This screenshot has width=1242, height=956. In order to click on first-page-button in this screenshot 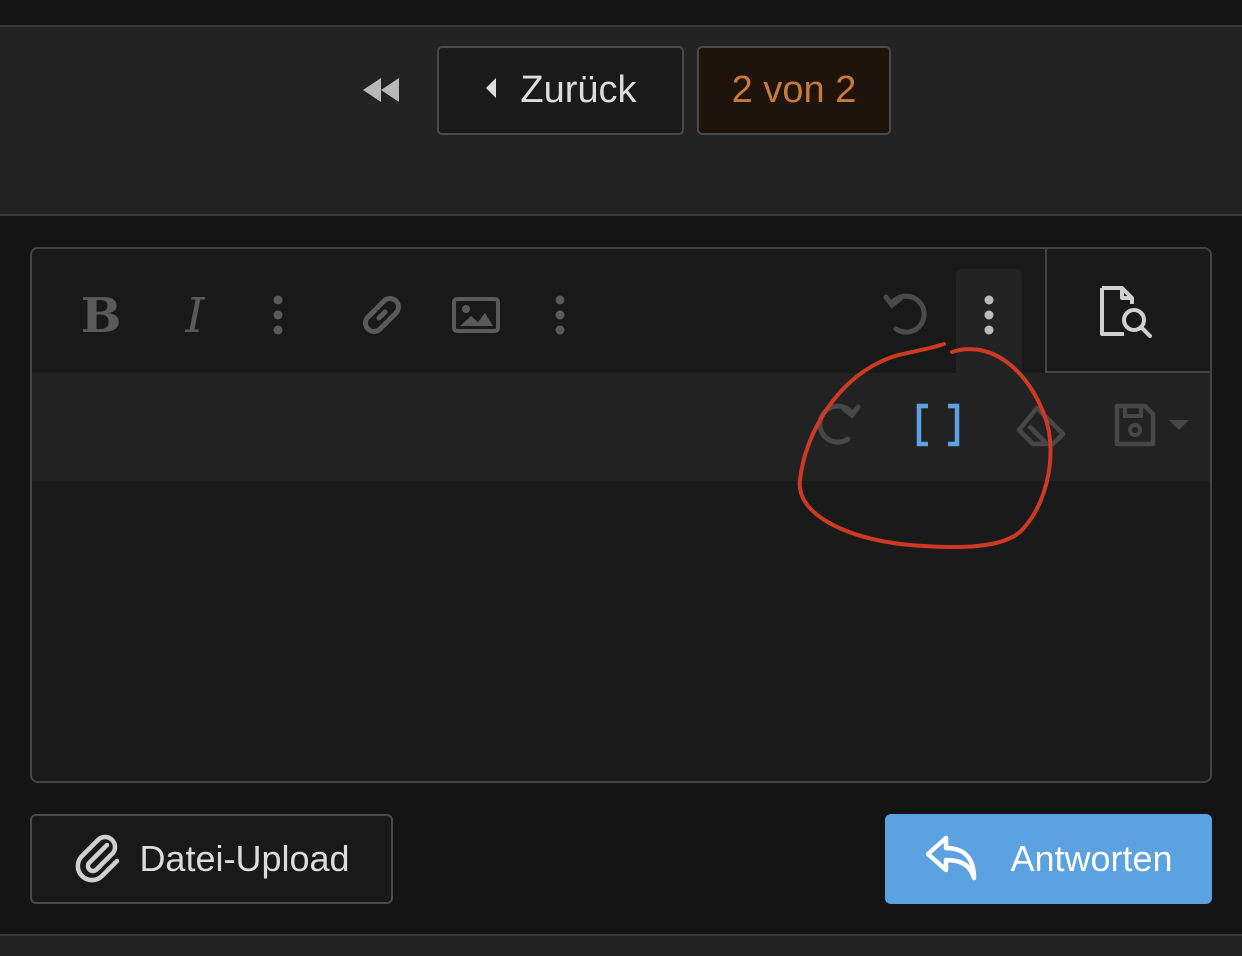, I will do `click(381, 92)`.